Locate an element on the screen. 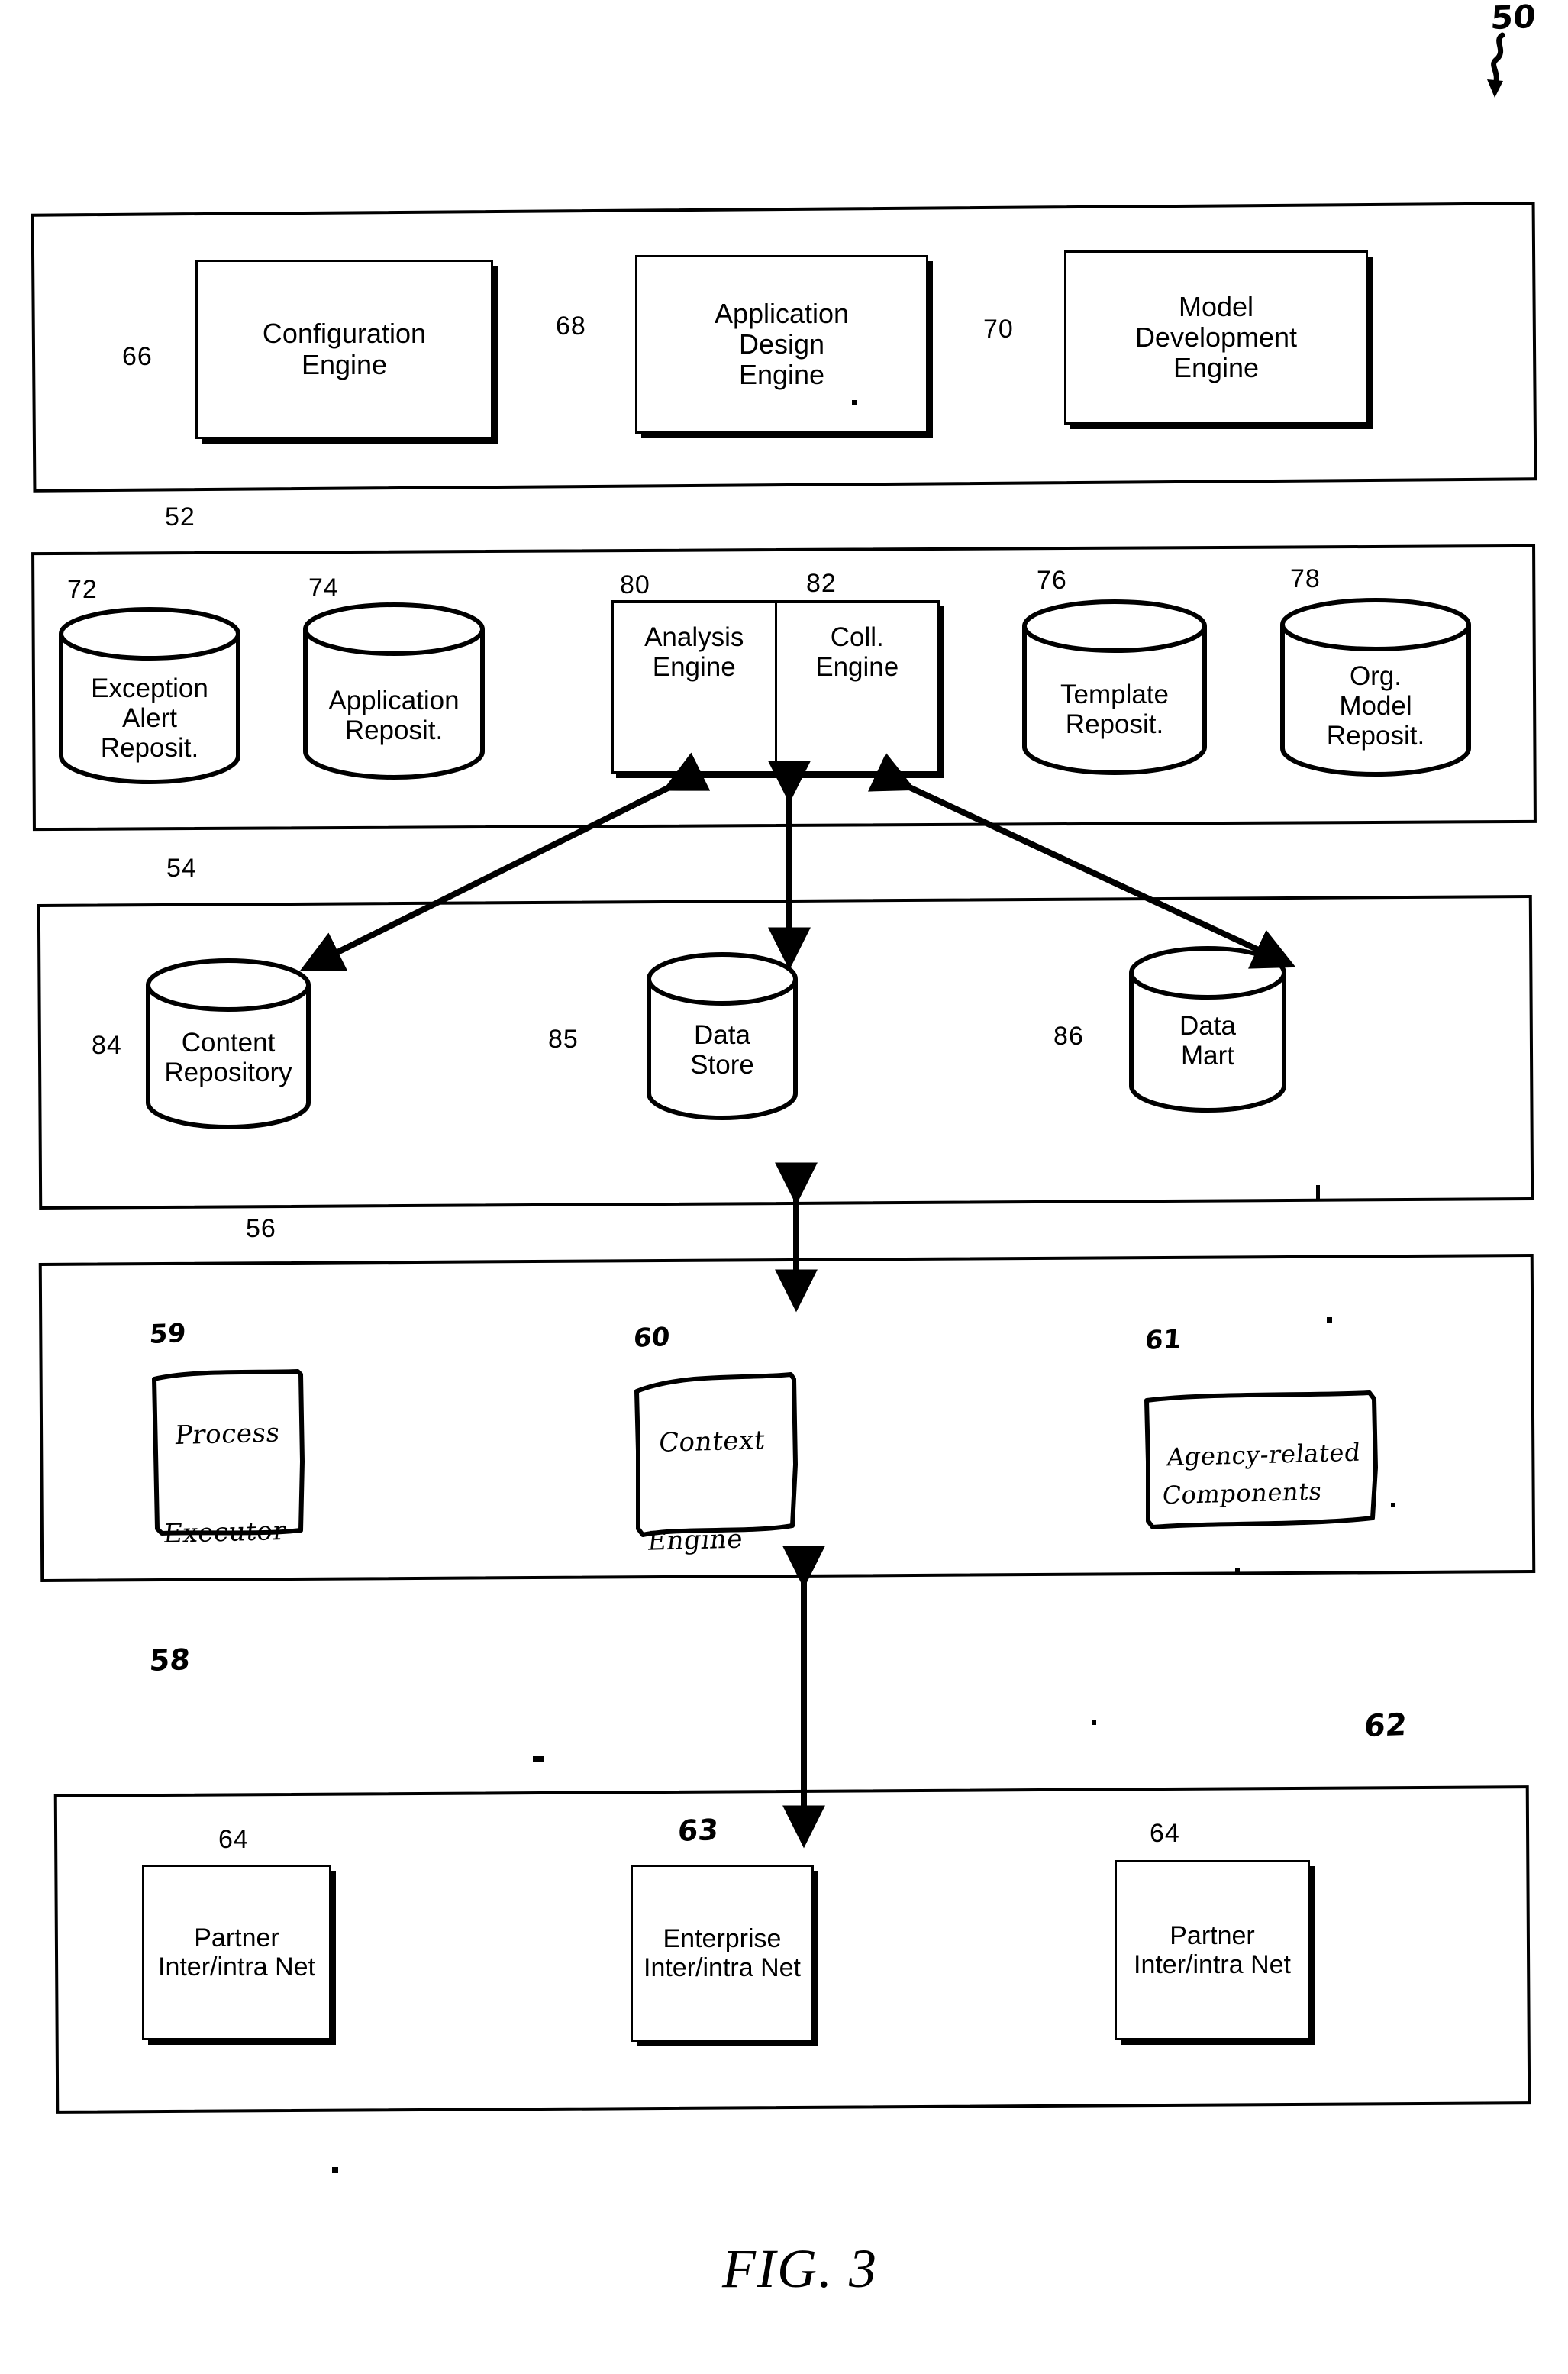  block-reference-66: 66 is located at coordinates (137, 356).